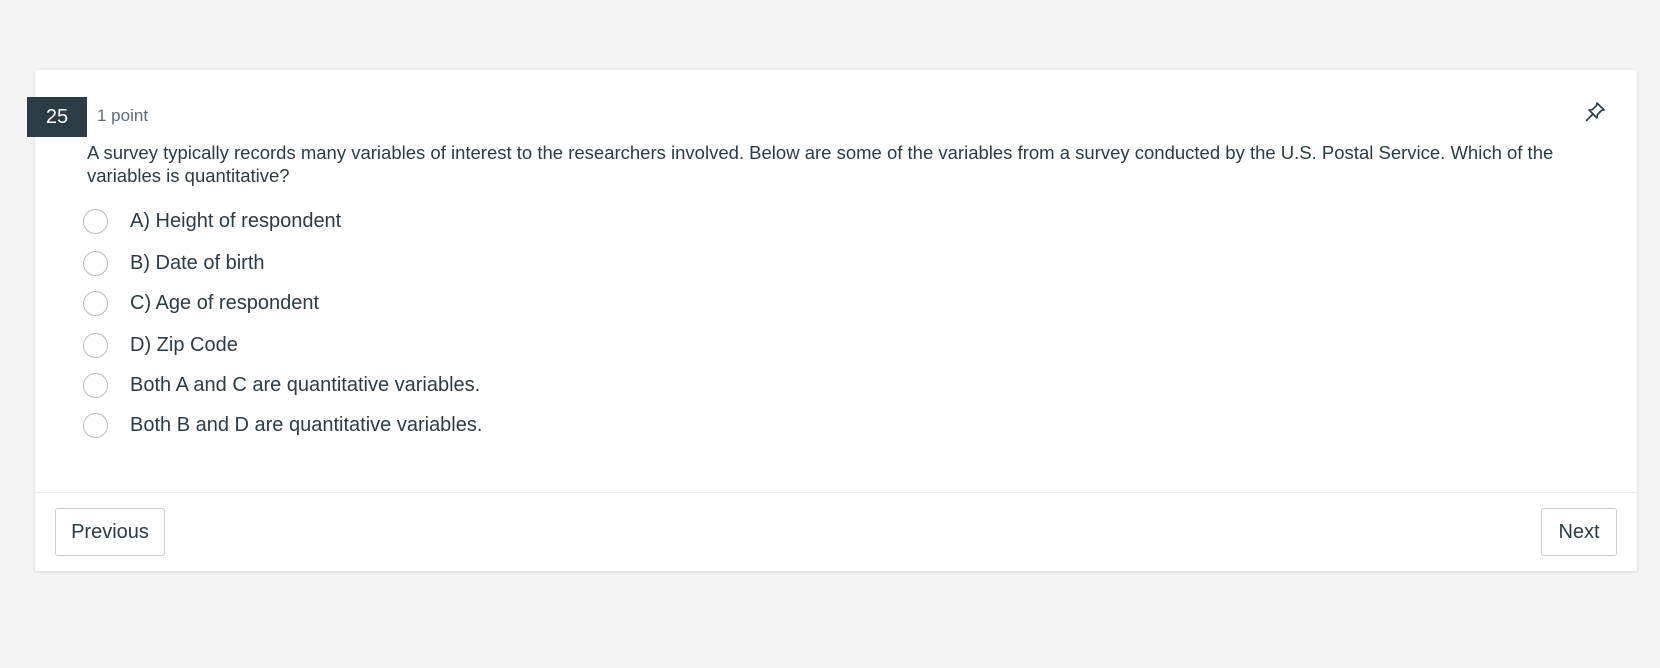 Image resolution: width=1660 pixels, height=668 pixels. Describe the element at coordinates (343, 221) in the screenshot. I see `answer-option-a: A) Height of respondent` at that location.